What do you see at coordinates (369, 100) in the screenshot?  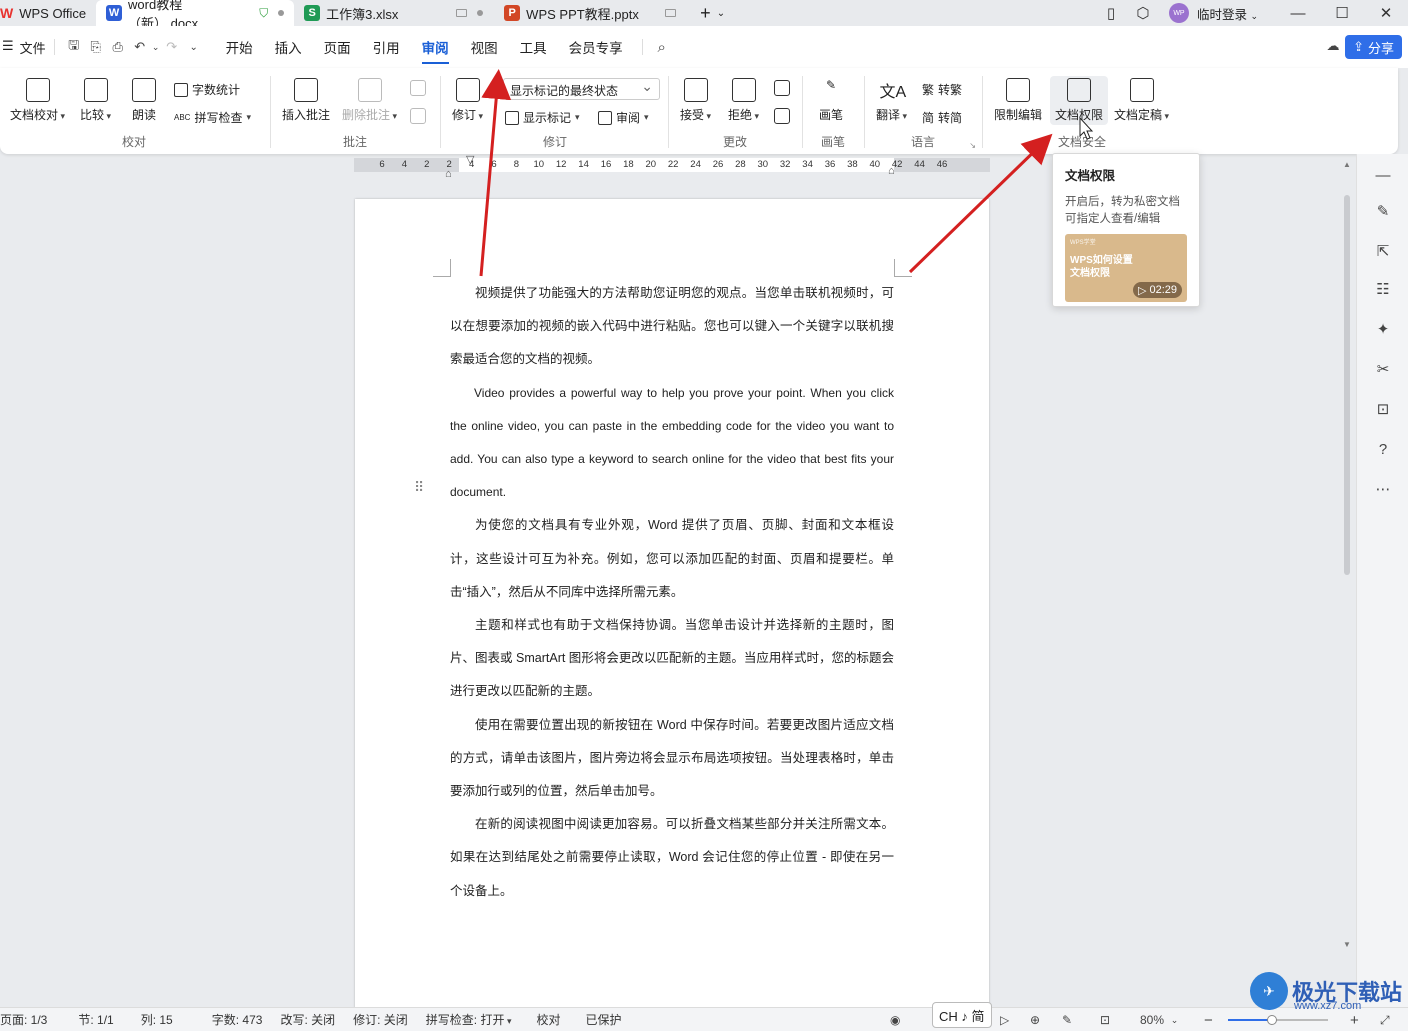 I see `delete-comment-button: 删除批注` at bounding box center [369, 100].